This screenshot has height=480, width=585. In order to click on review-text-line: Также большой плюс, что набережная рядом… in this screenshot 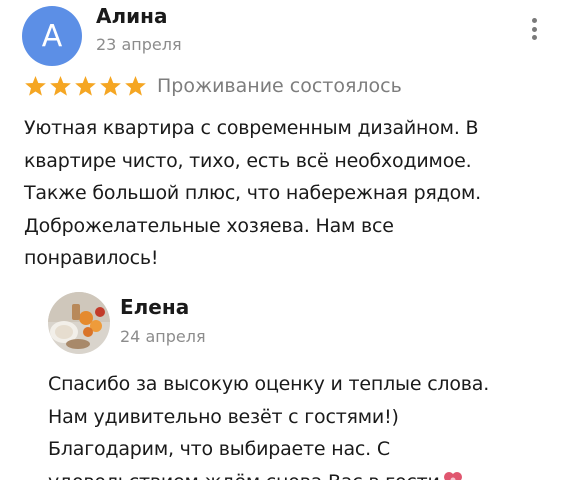, I will do `click(252, 193)`.